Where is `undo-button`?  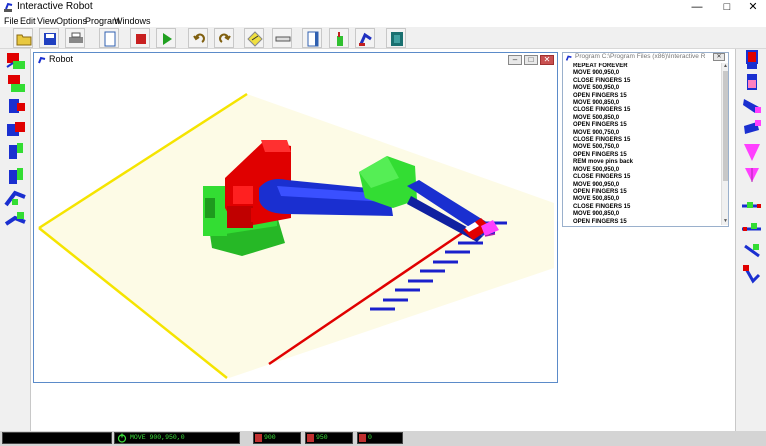 undo-button is located at coordinates (198, 38).